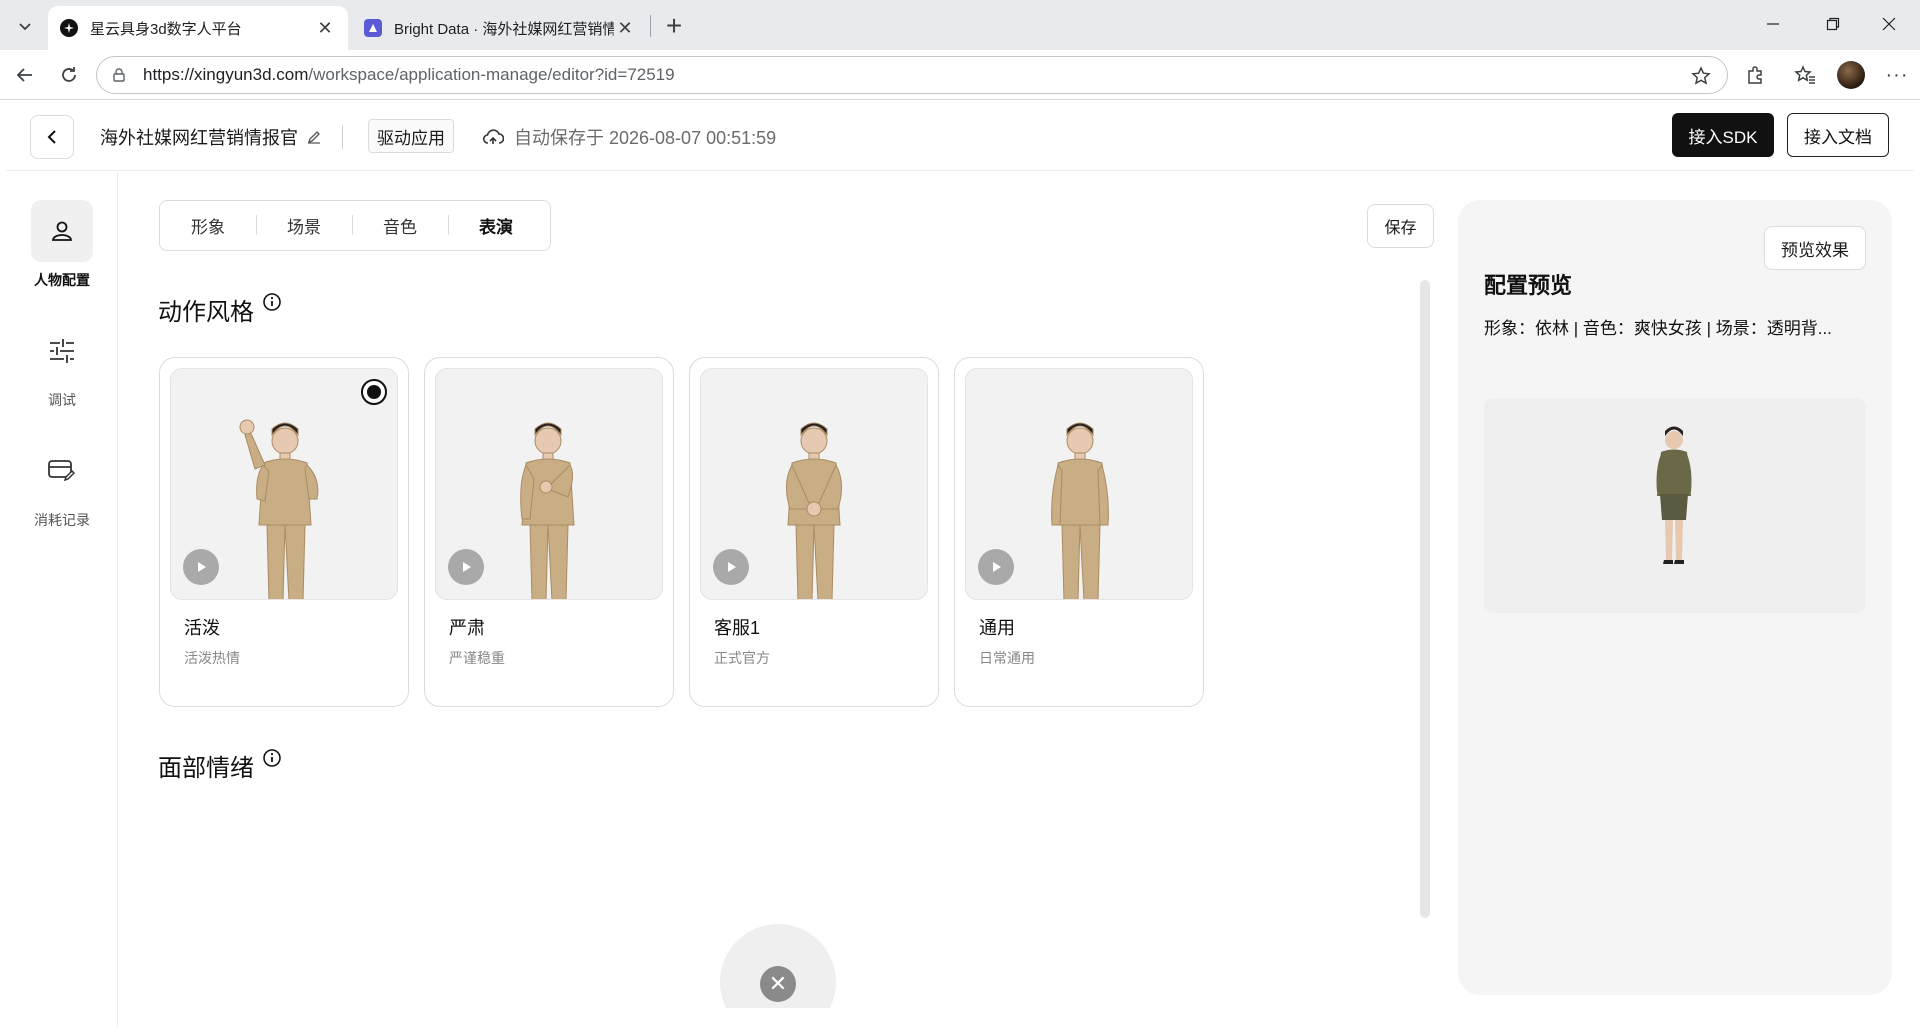 The width and height of the screenshot is (1920, 1030). Describe the element at coordinates (62, 400) in the screenshot. I see `sidebar-item-label: 调试` at that location.